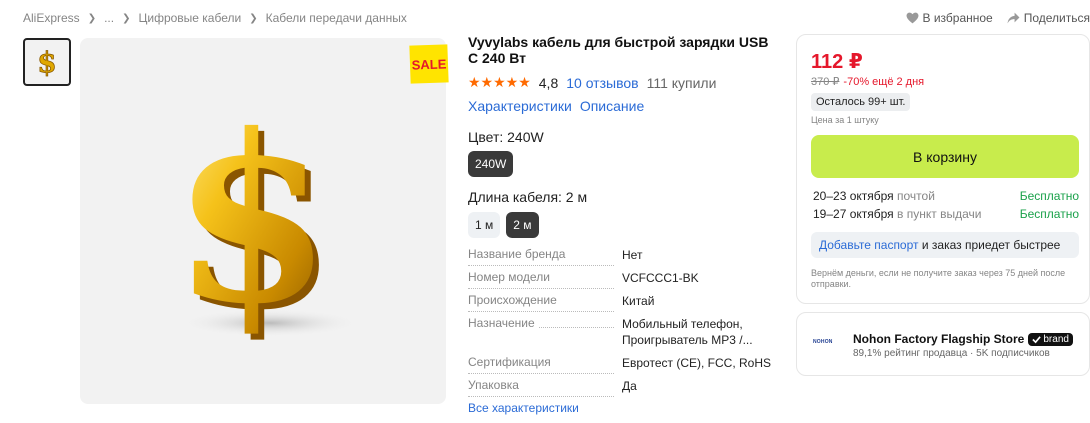  I want to click on spec-value-line: Мобильный телефон,, so click(682, 324).